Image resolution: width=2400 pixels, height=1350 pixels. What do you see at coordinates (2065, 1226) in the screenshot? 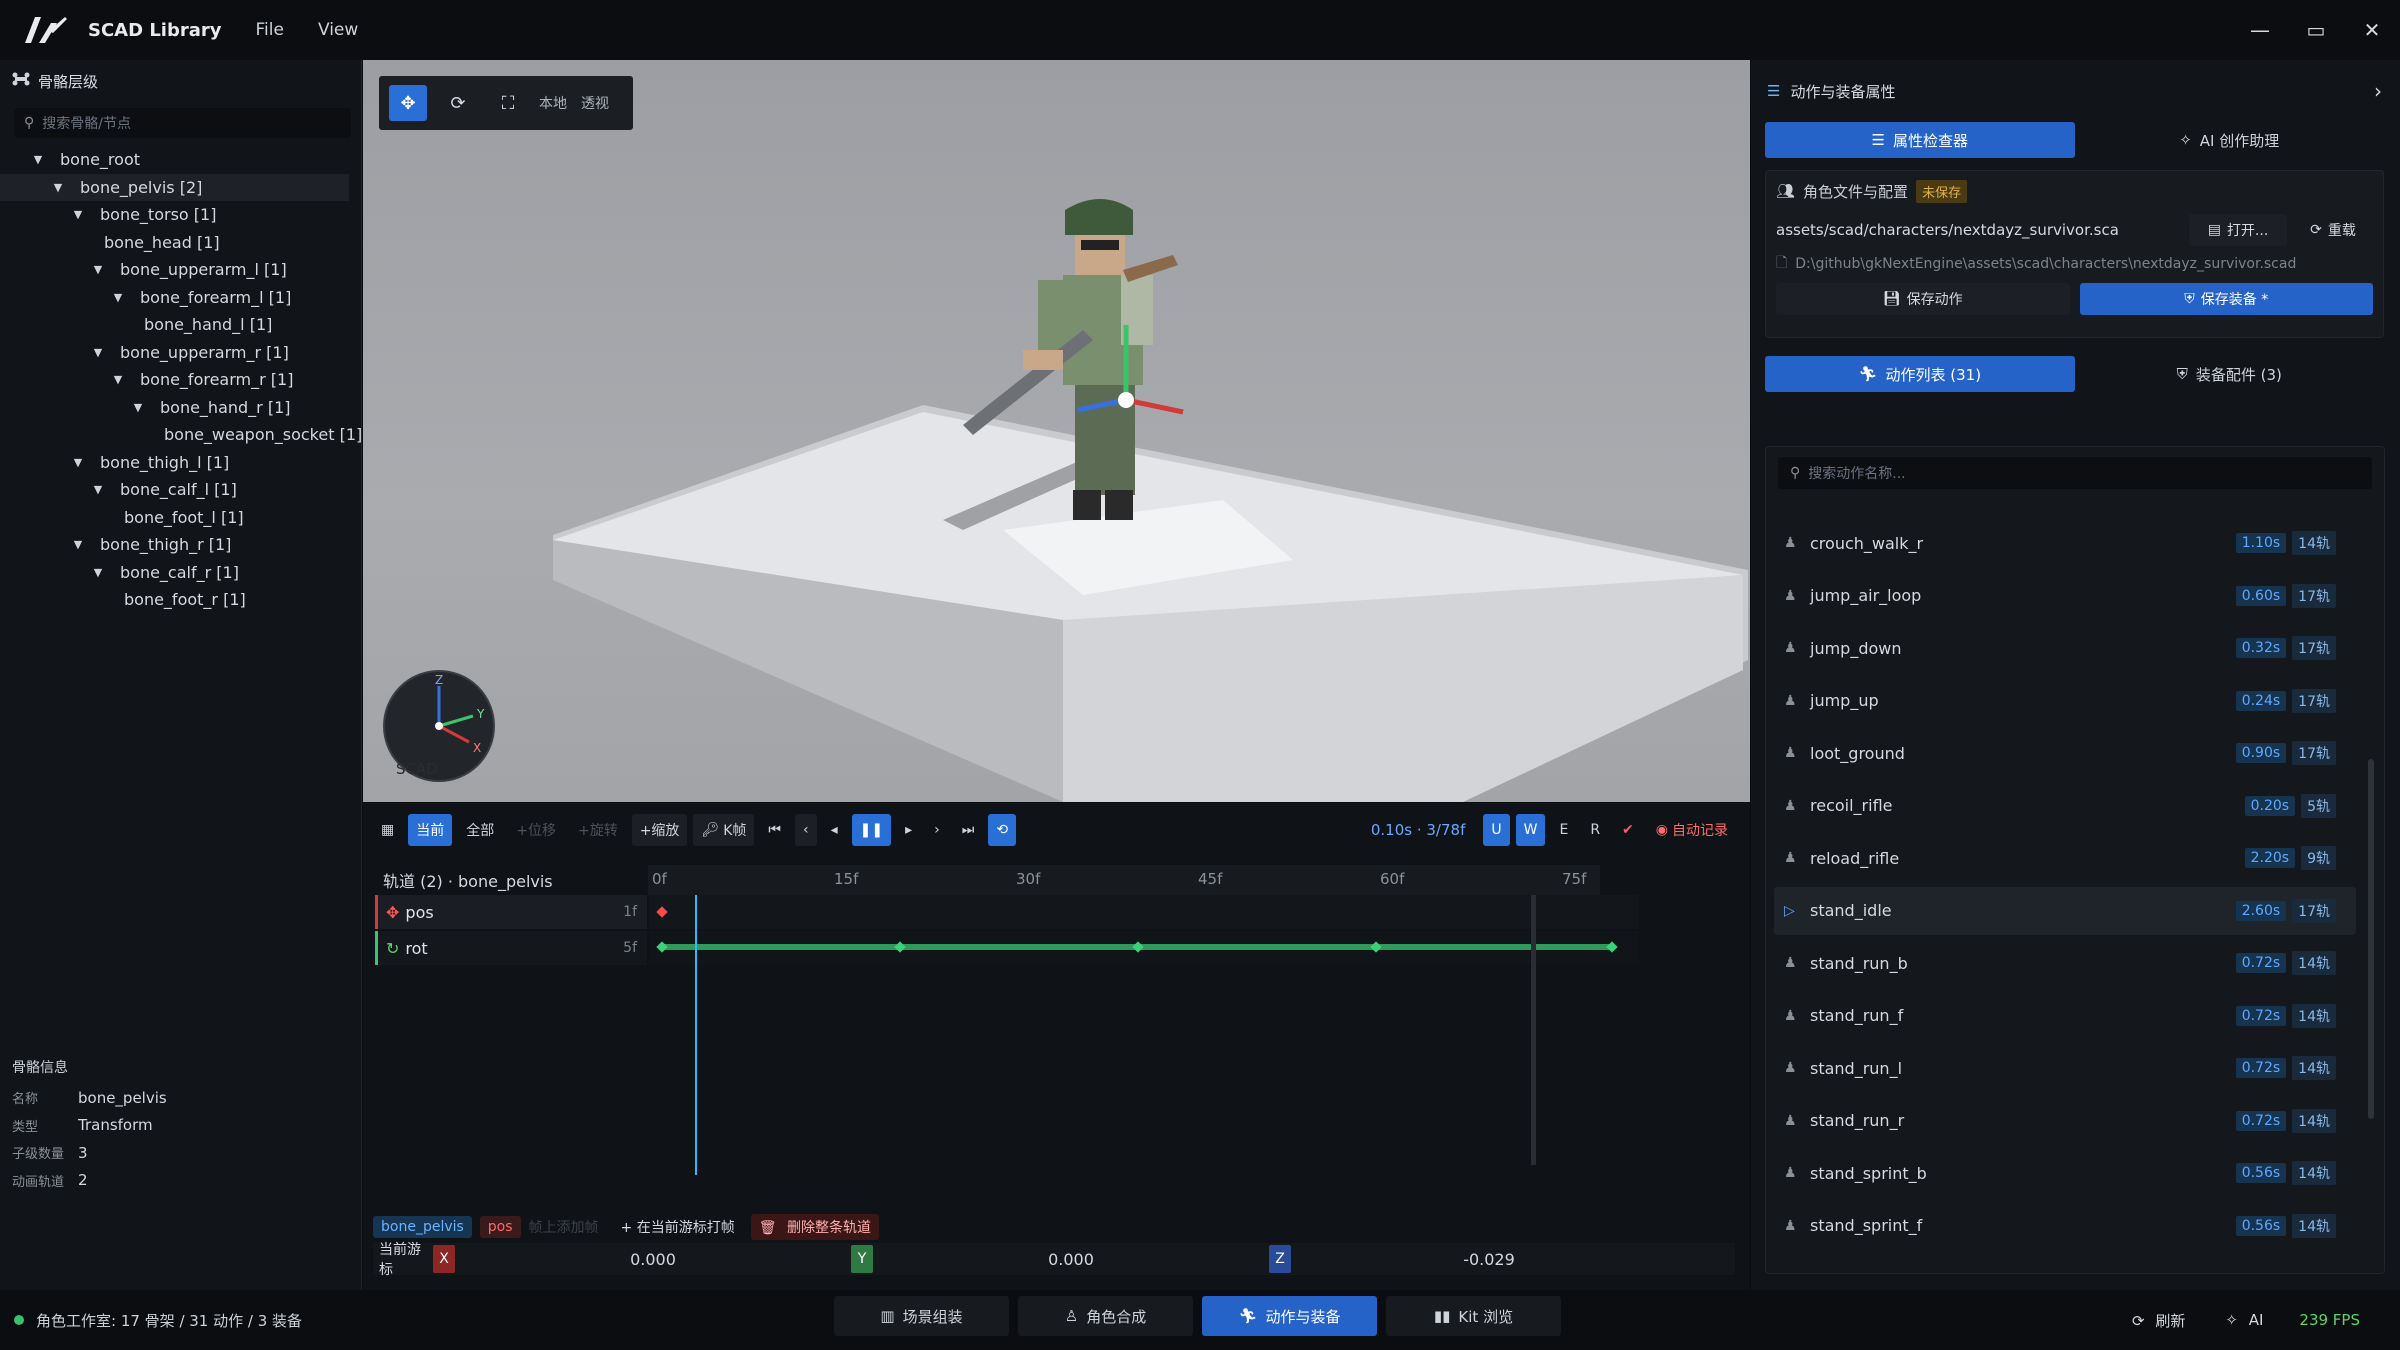
I see `action-list-item: ♟ stand_sprint_f 0.56s 14轨` at bounding box center [2065, 1226].